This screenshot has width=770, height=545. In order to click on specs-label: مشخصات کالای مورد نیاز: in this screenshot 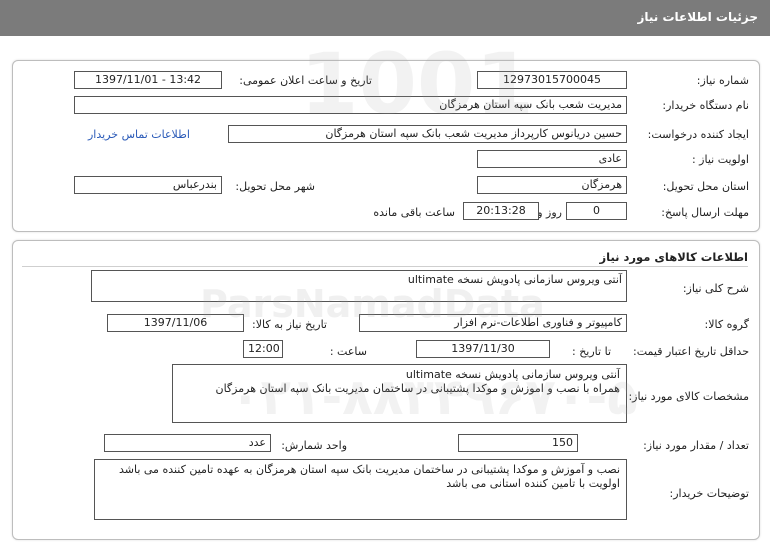, I will do `click(688, 396)`.